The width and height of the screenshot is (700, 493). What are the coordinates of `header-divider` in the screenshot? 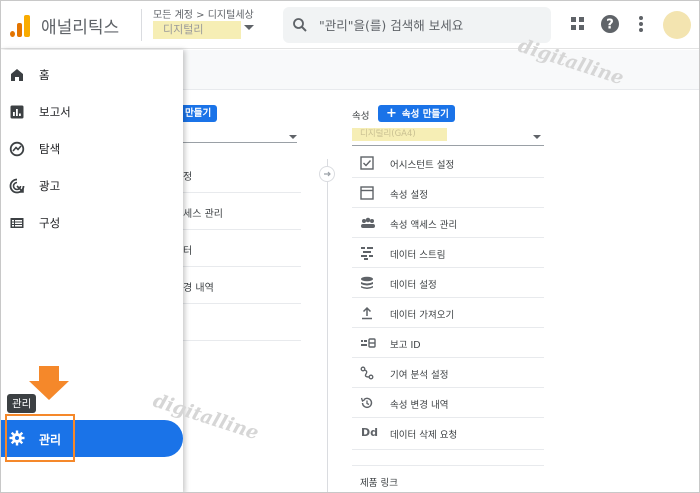 It's located at (141, 25).